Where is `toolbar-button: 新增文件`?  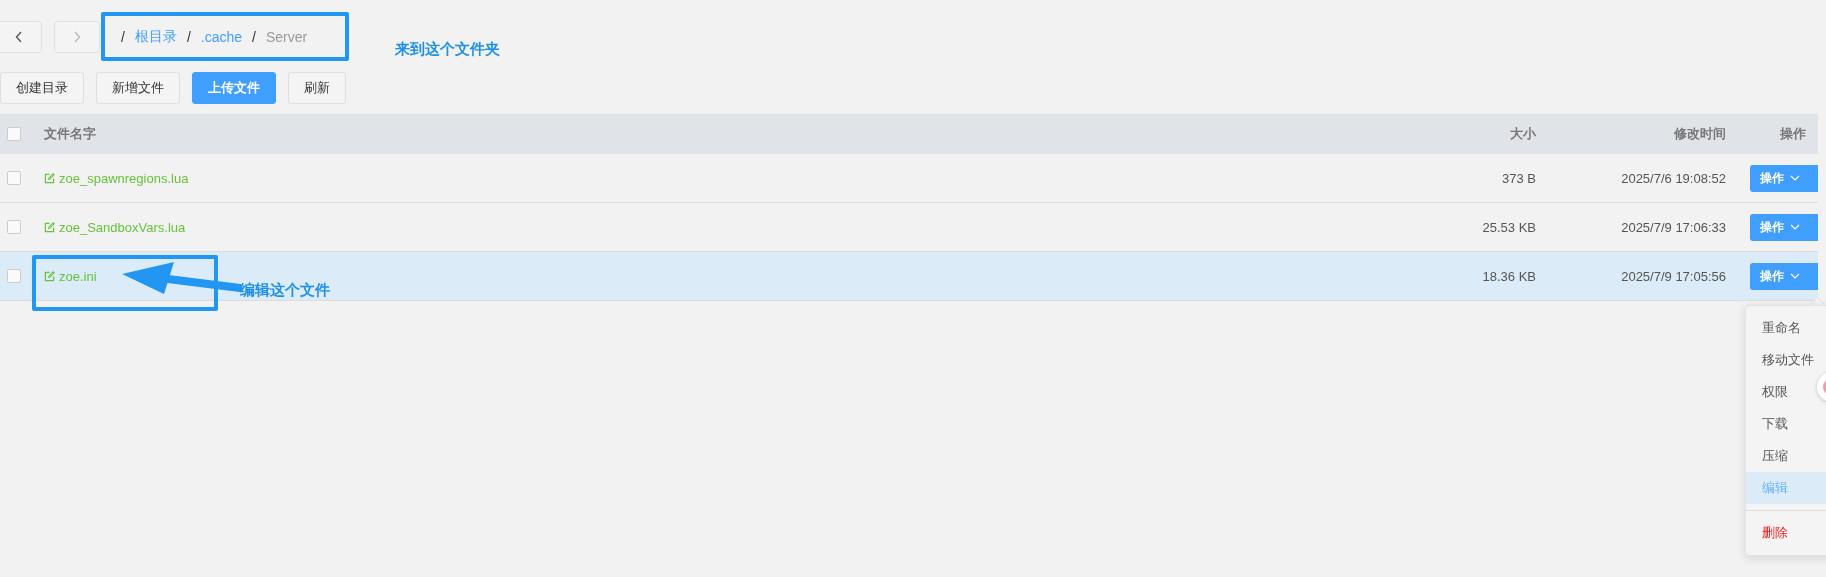
toolbar-button: 新增文件 is located at coordinates (138, 88).